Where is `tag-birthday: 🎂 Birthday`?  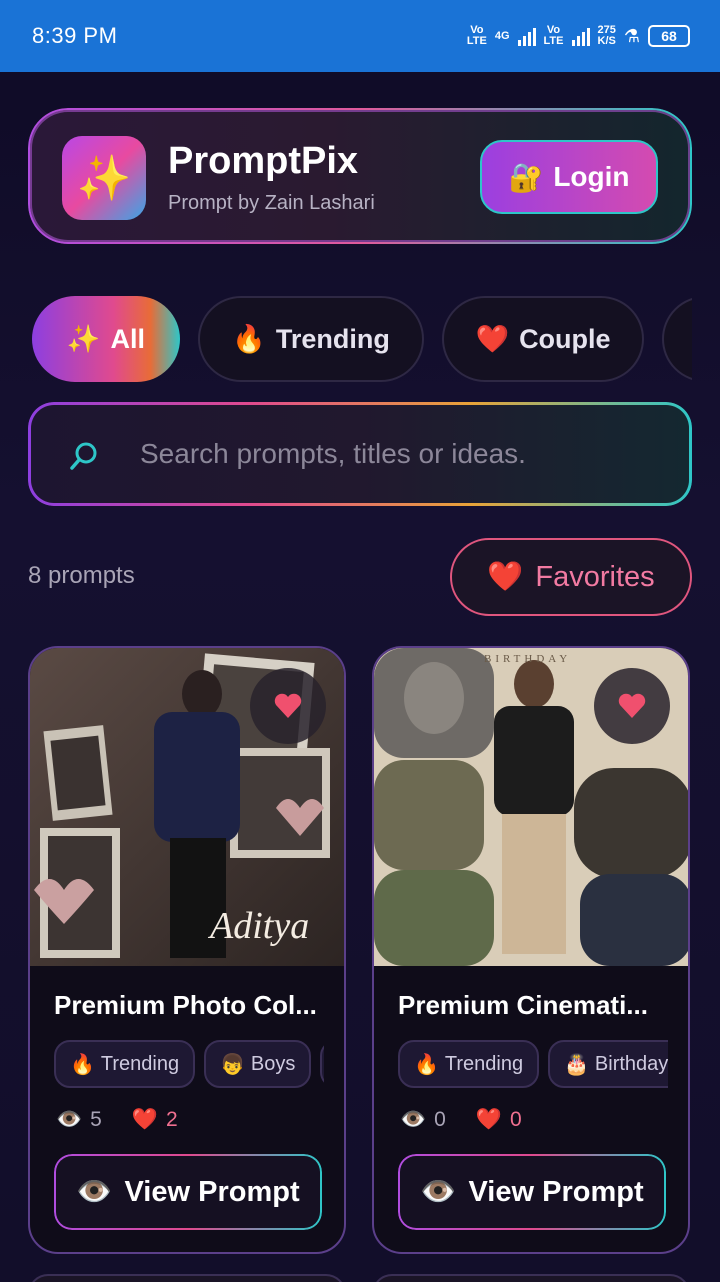
tag-birthday: 🎂 Birthday is located at coordinates (608, 1064).